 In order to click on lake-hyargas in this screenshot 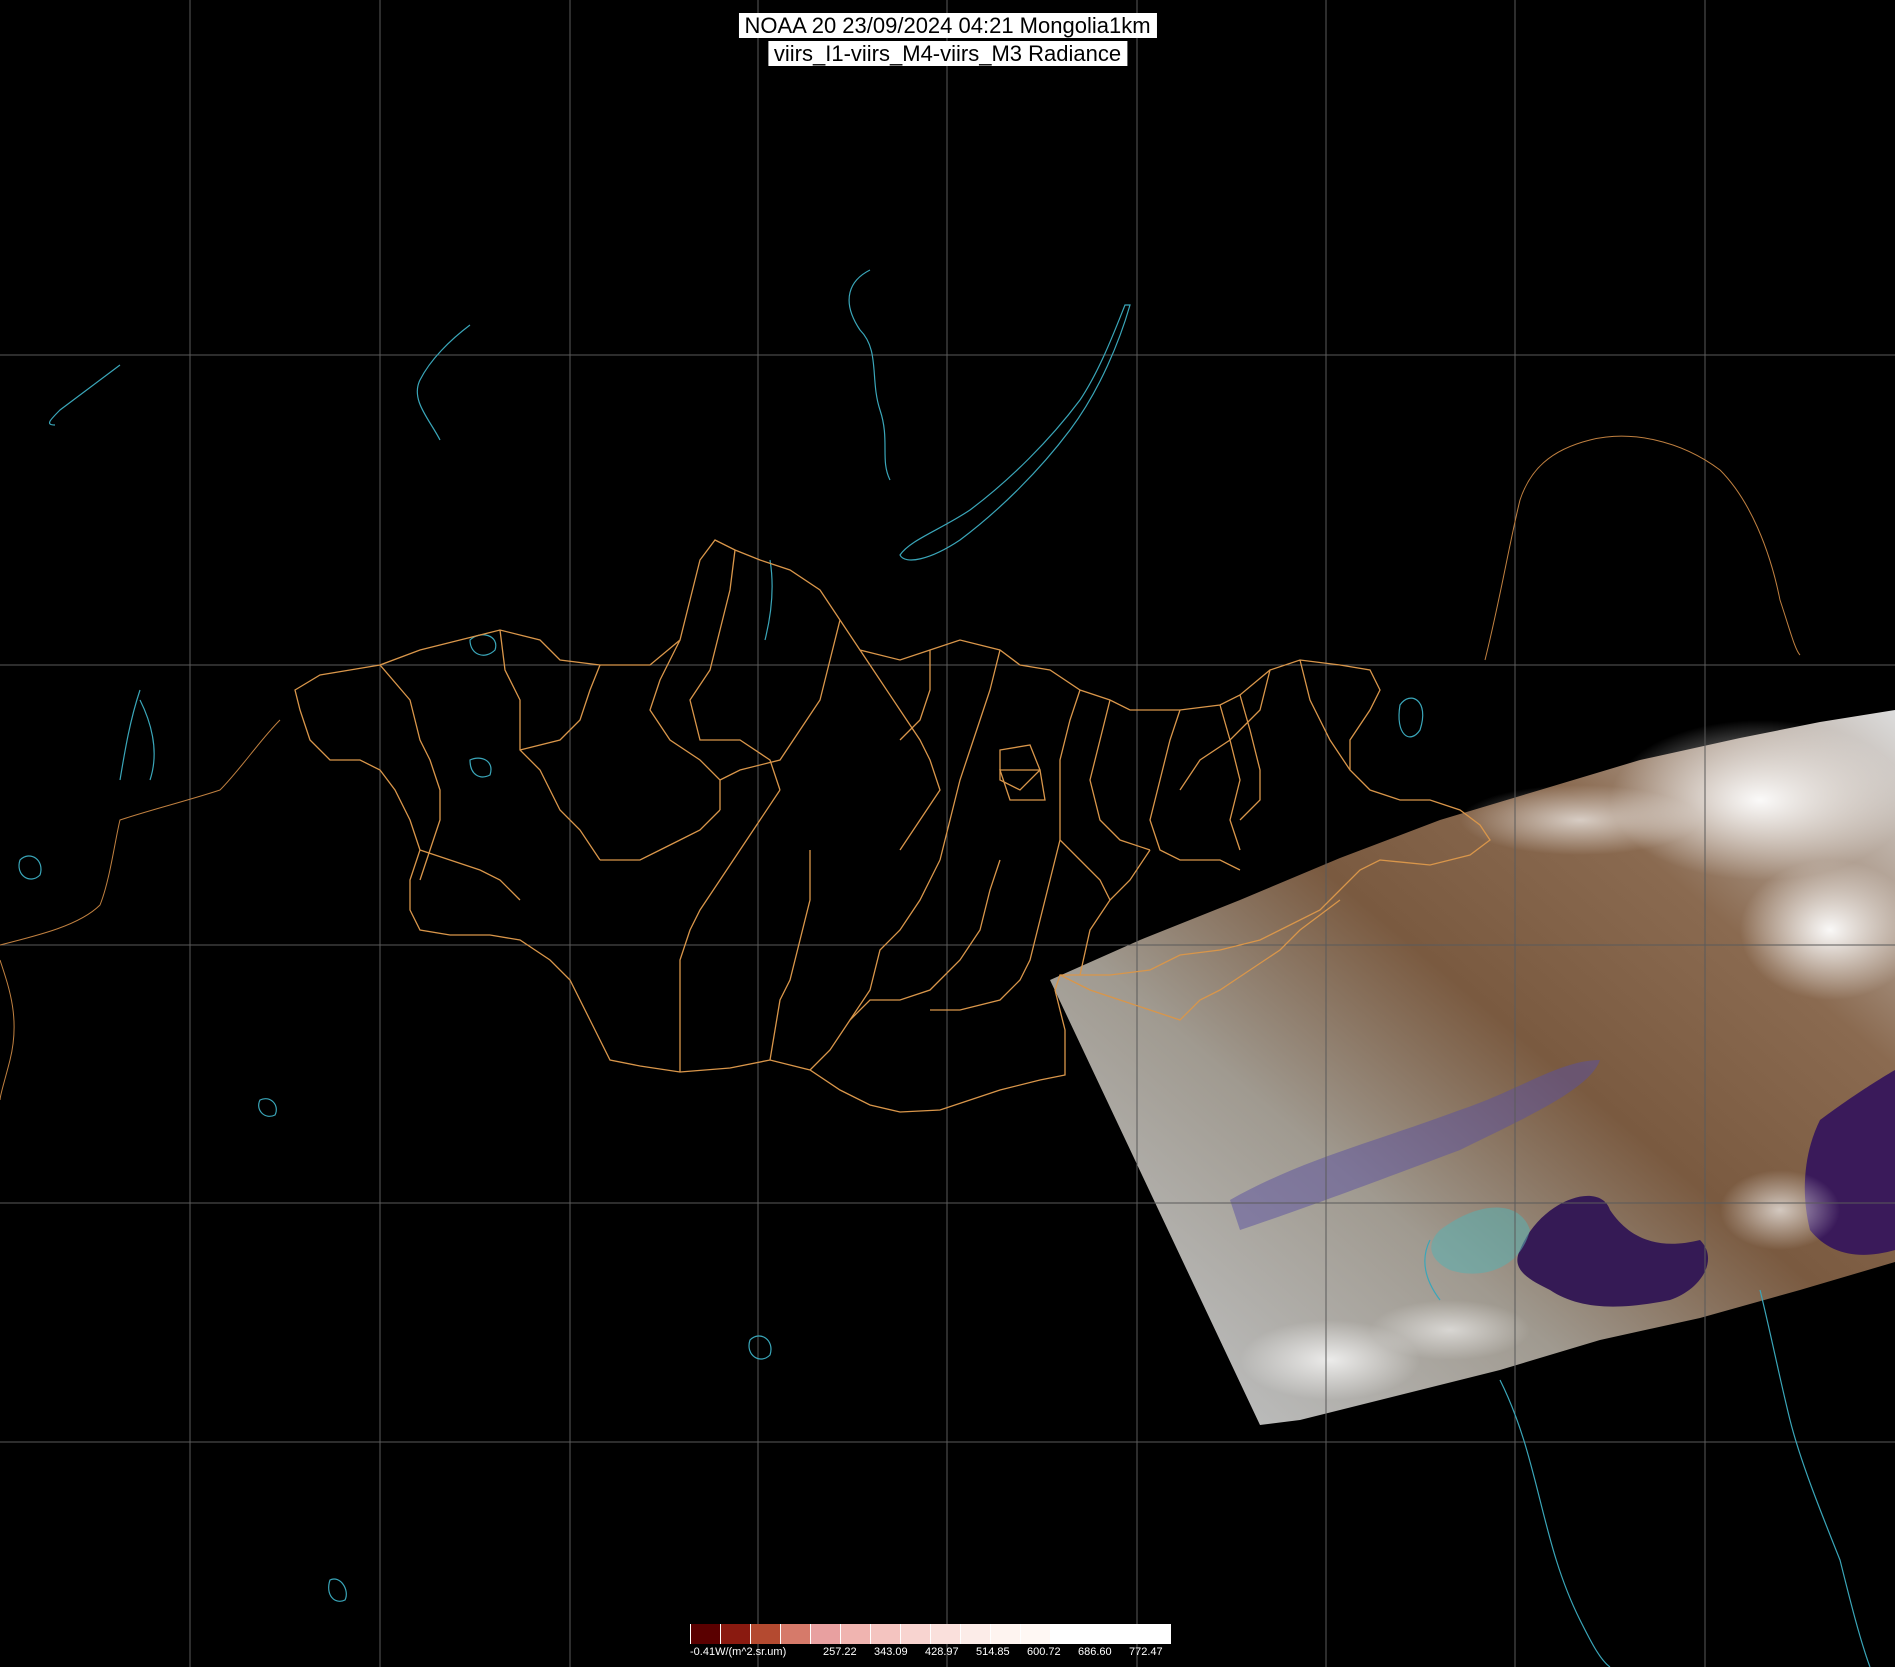, I will do `click(480, 767)`.